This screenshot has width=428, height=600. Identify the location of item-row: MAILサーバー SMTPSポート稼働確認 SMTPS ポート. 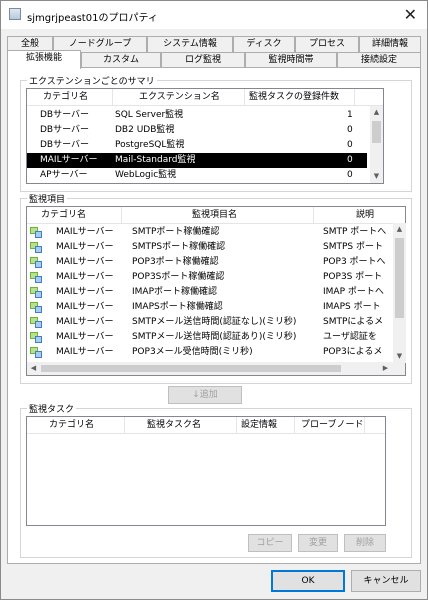
(209, 247).